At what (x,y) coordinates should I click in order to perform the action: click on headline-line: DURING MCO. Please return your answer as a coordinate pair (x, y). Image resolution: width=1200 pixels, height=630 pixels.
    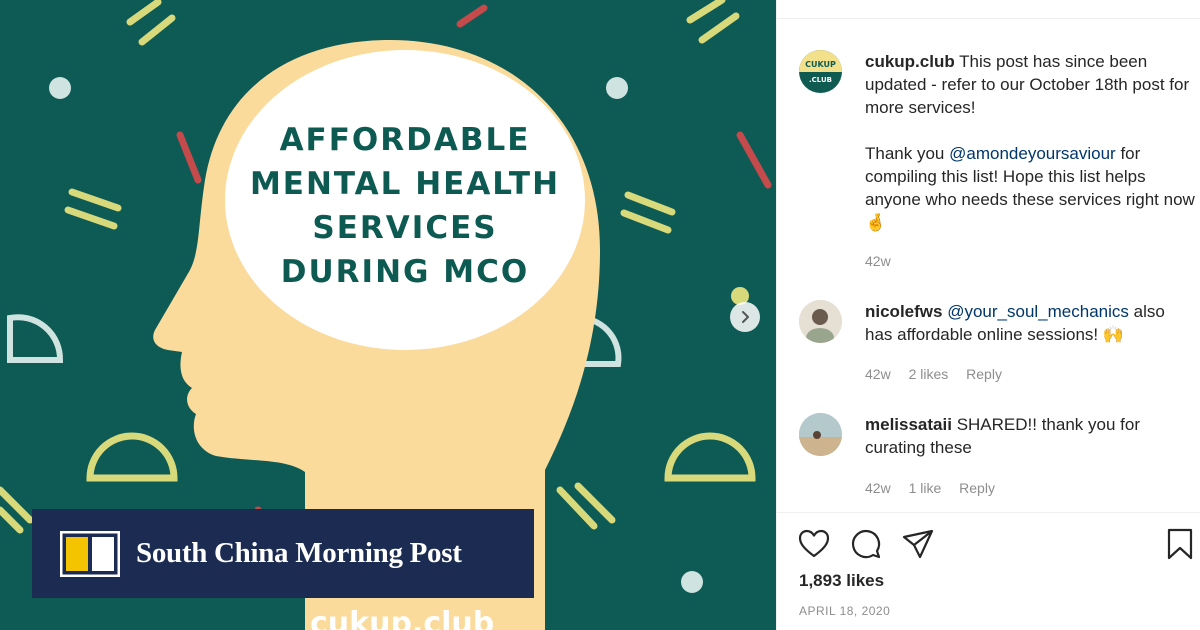
    Looking at the image, I should click on (405, 272).